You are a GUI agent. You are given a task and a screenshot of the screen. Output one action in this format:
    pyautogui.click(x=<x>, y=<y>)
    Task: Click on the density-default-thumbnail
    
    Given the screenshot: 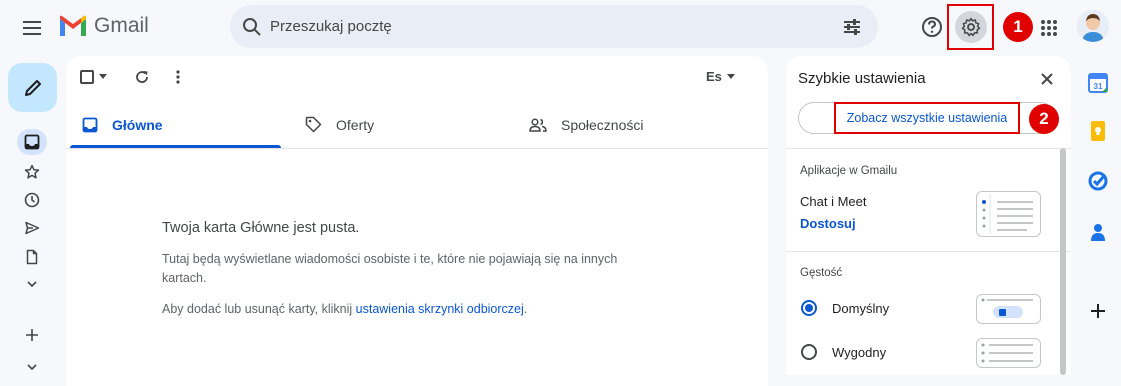 What is the action you would take?
    pyautogui.click(x=1008, y=309)
    